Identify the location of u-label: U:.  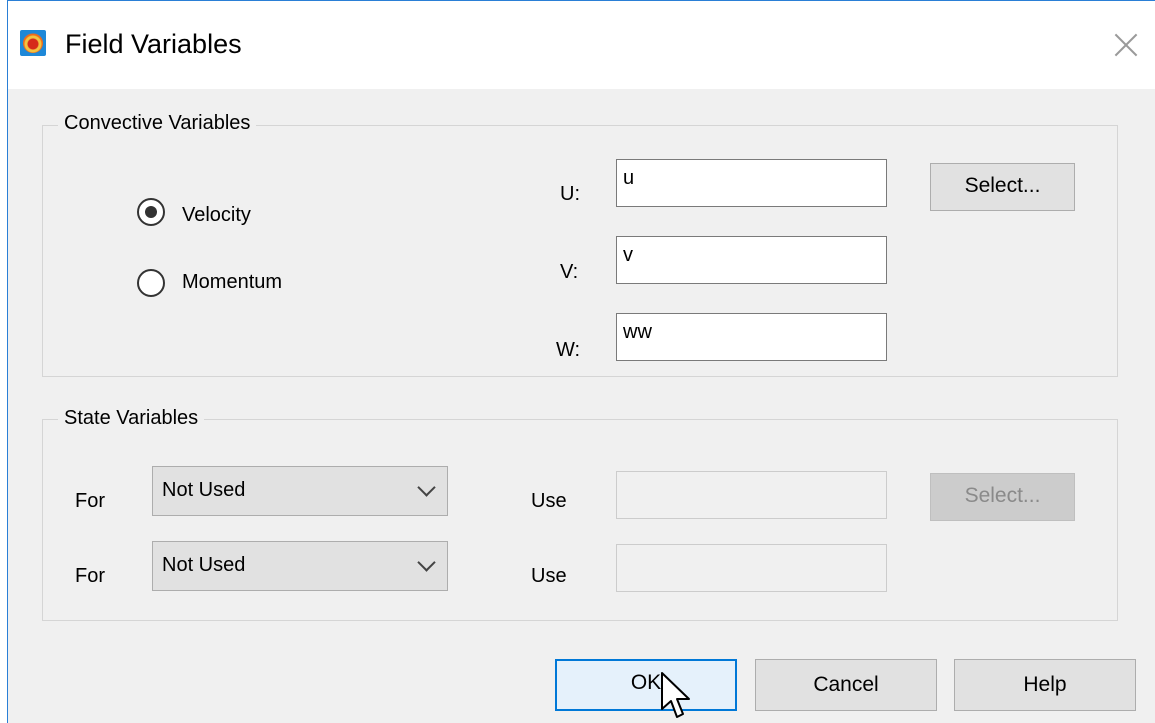
(570, 194).